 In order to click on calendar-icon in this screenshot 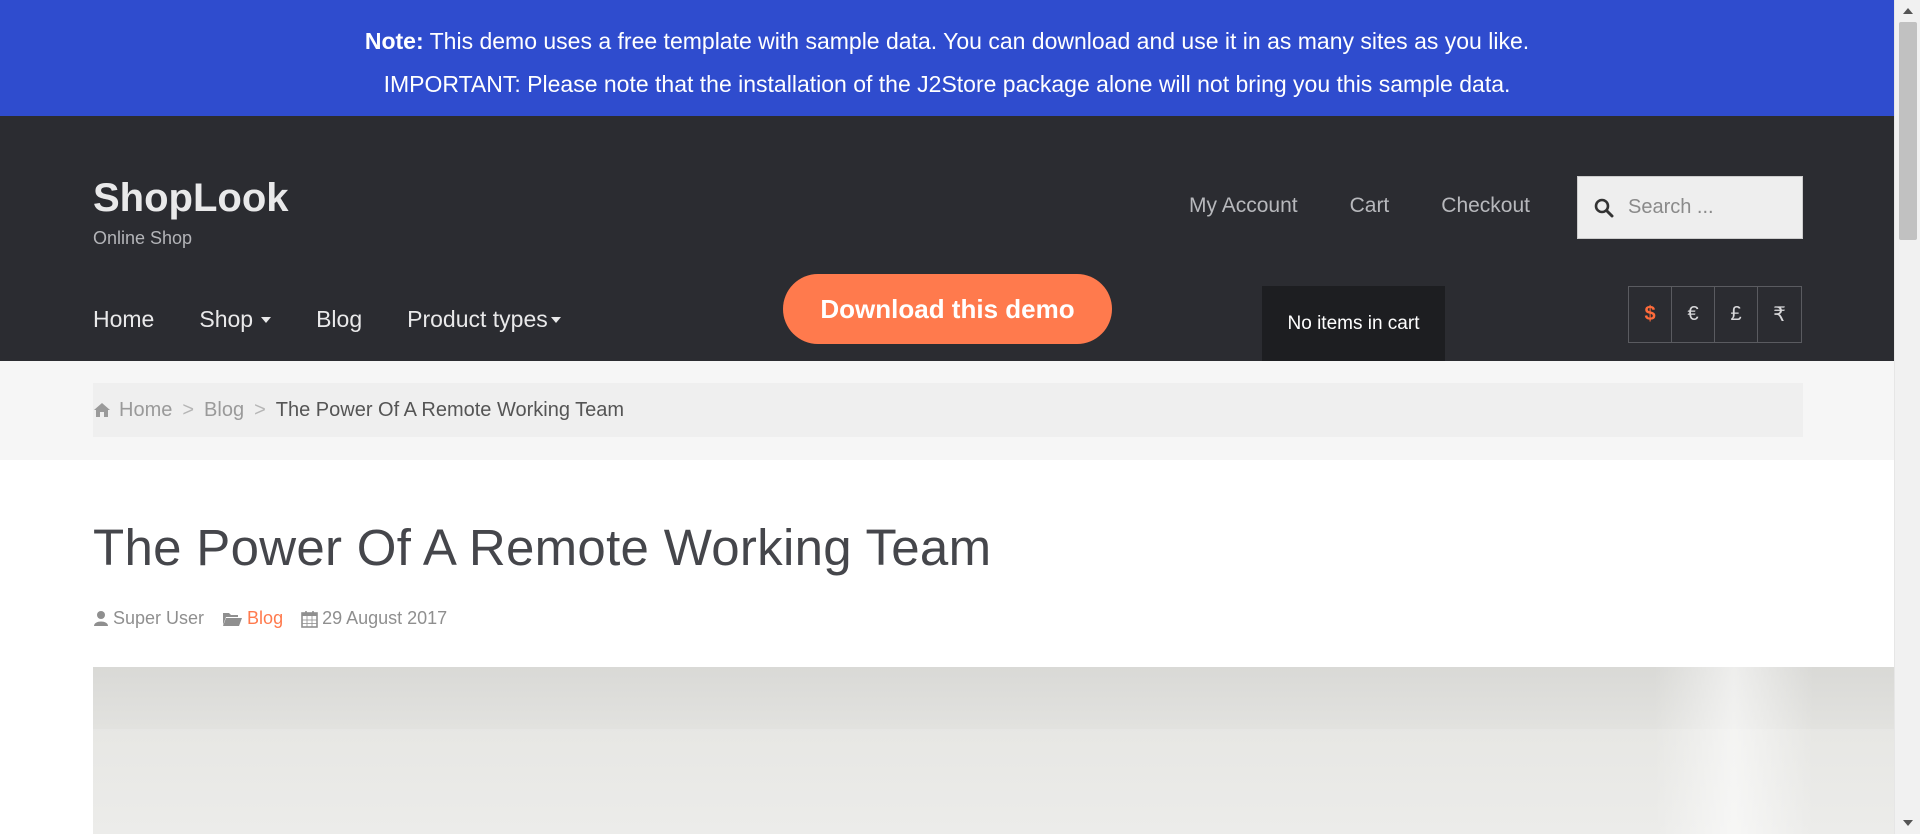, I will do `click(309, 619)`.